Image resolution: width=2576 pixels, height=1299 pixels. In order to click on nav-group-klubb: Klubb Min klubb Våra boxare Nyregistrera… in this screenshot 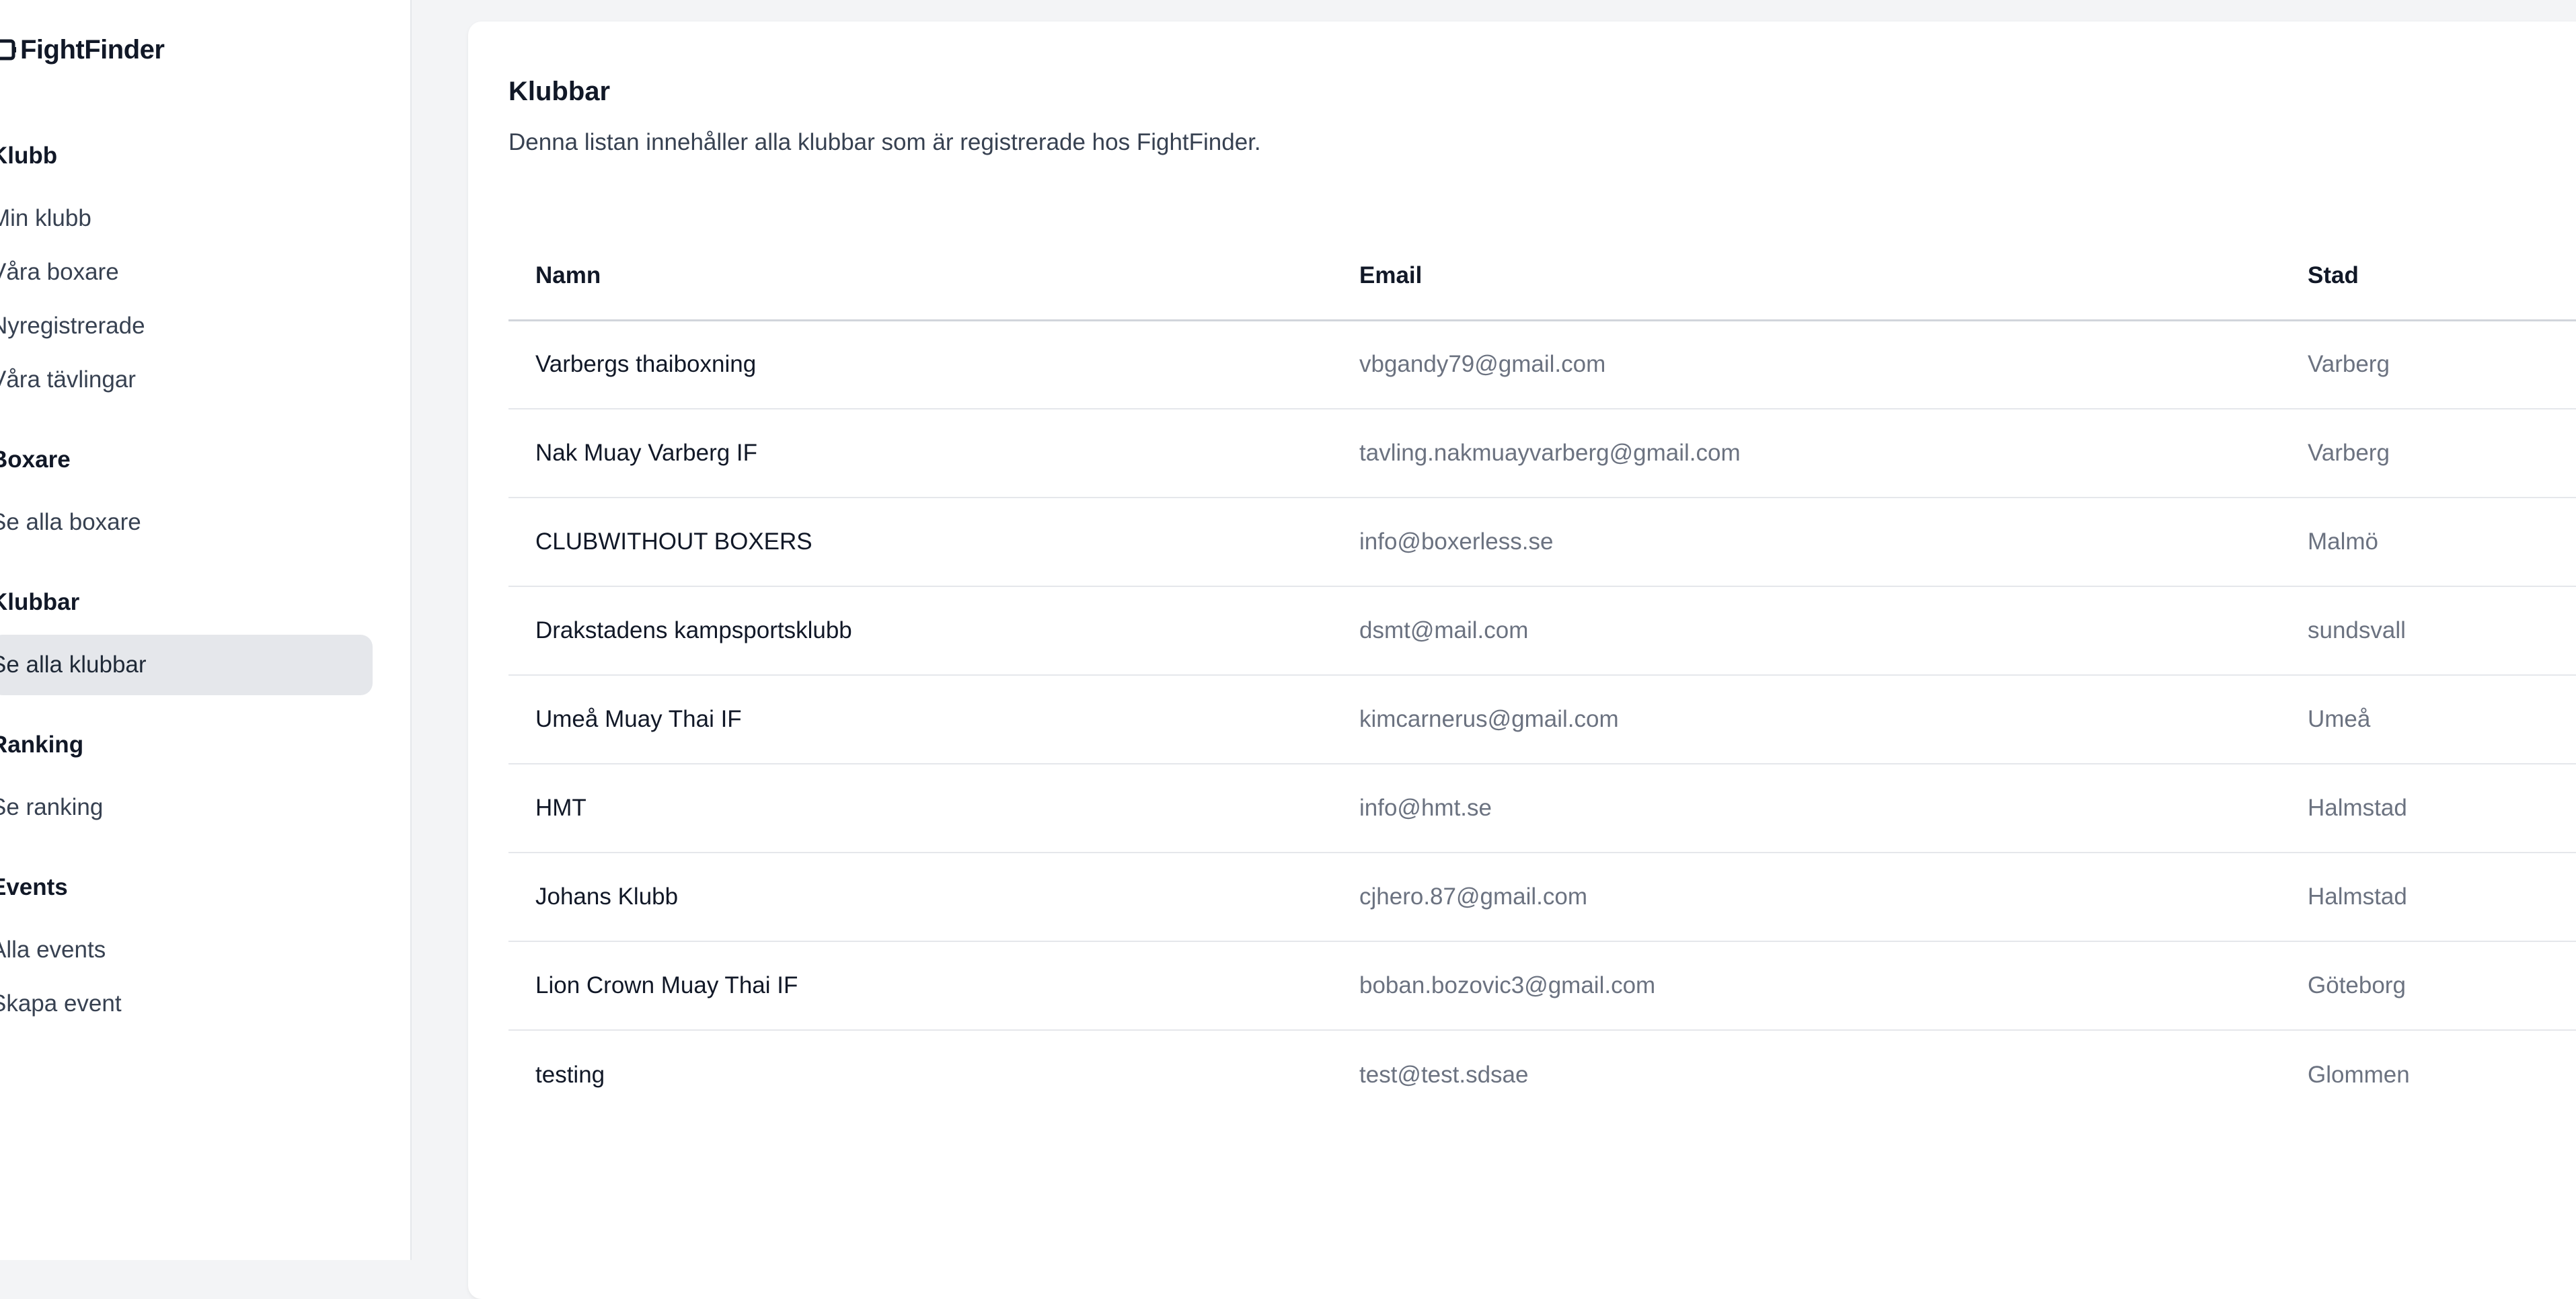, I will do `click(187, 275)`.